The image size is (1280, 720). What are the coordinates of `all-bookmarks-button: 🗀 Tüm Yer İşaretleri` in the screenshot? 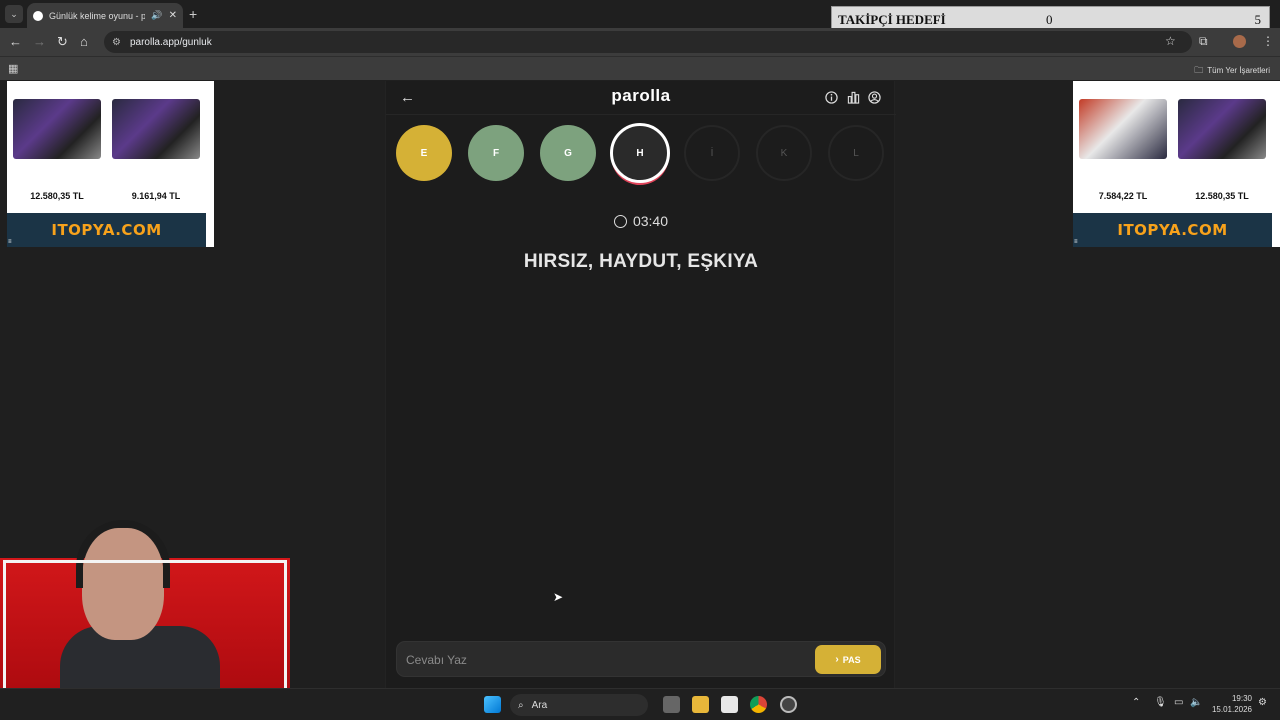 It's located at (1232, 71).